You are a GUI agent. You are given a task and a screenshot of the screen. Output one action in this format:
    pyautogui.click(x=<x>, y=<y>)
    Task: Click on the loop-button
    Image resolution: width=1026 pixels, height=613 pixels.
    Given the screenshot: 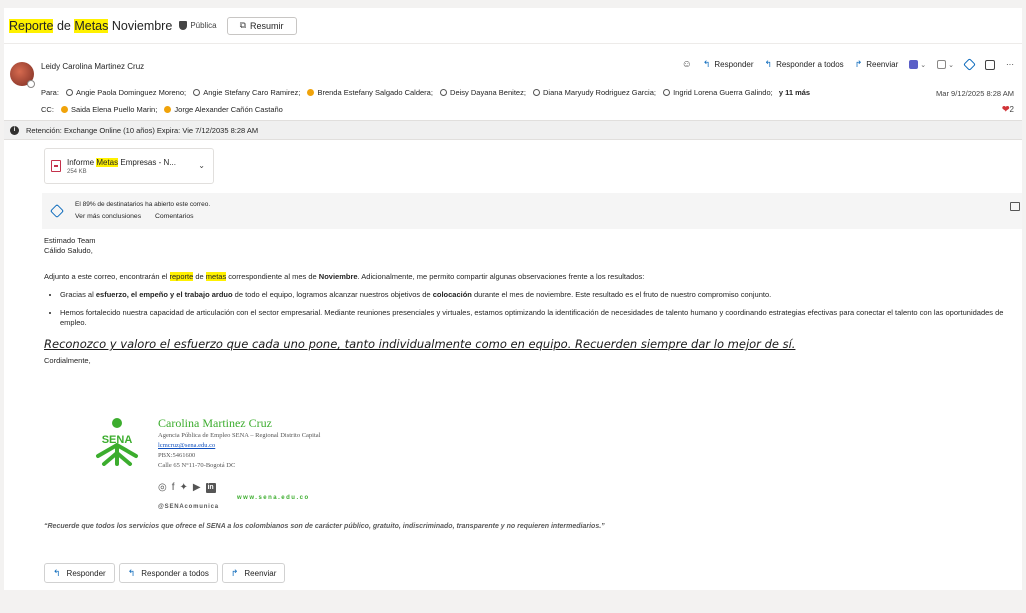 What is the action you would take?
    pyautogui.click(x=969, y=64)
    